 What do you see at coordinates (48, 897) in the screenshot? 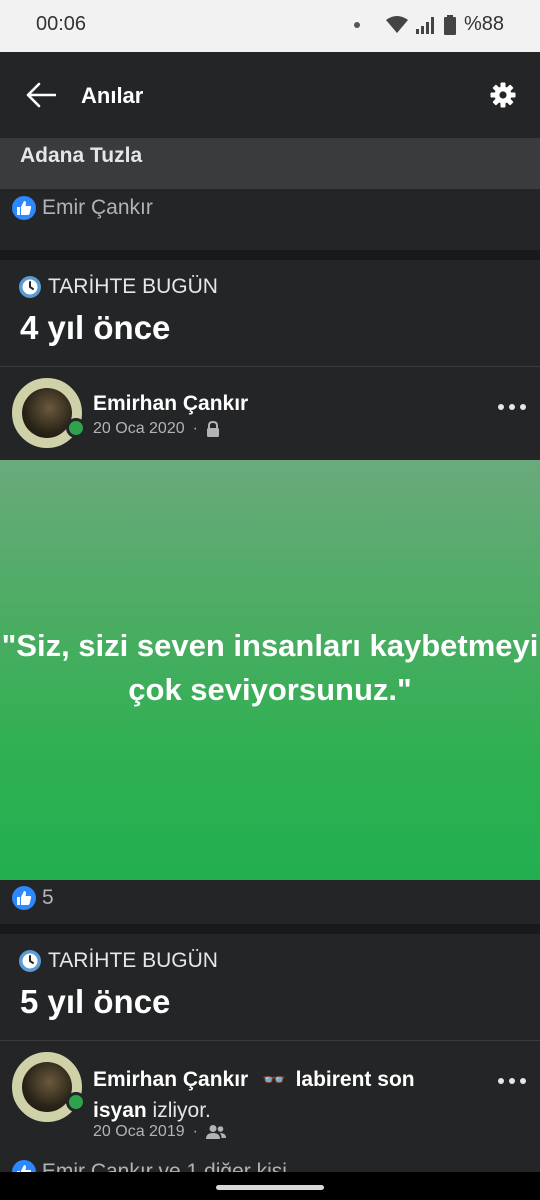
I see `like-count: 5` at bounding box center [48, 897].